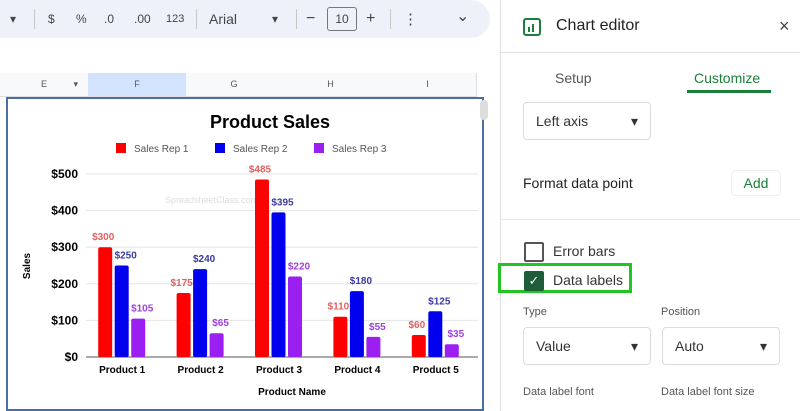 Image resolution: width=800 pixels, height=411 pixels. What do you see at coordinates (181, 283) in the screenshot?
I see `data-label: $175` at bounding box center [181, 283].